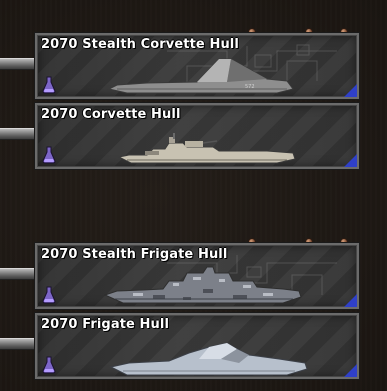 This screenshot has height=391, width=387. I want to click on research-card-stealth-frigate-hull: 2070 Stealth Frigate Hull, so click(197, 276).